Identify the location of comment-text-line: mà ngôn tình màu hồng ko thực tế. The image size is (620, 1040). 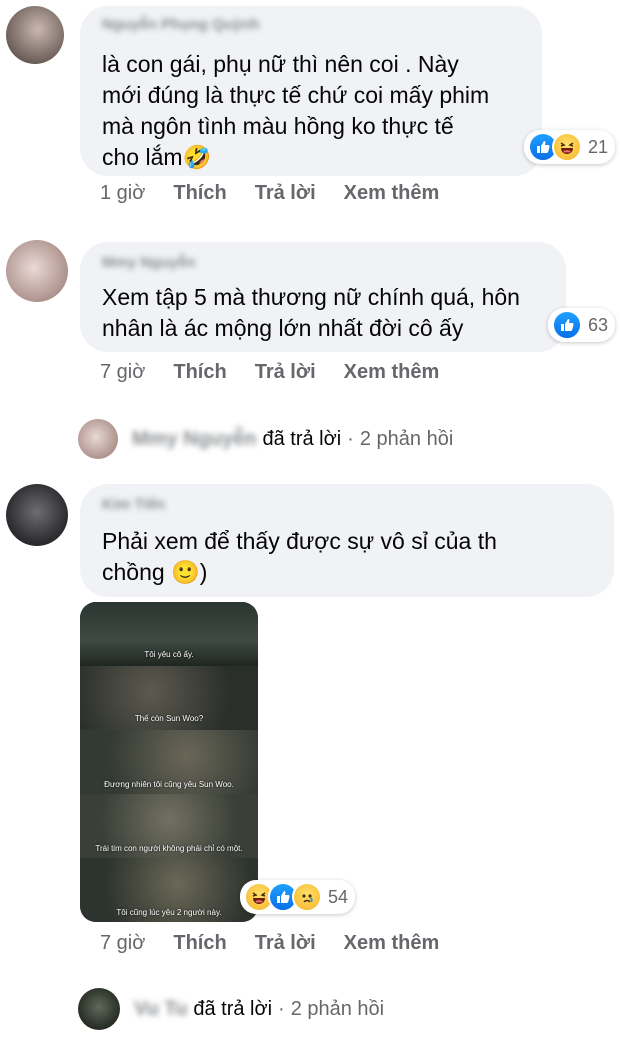
(278, 126).